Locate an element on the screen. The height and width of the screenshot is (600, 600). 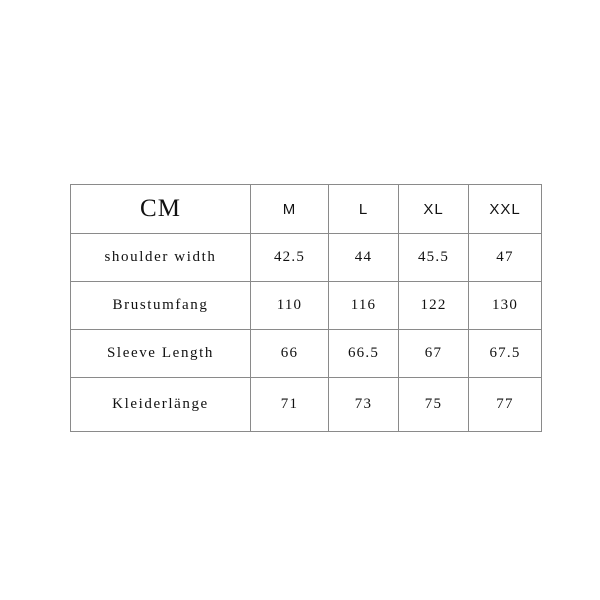
cell-shoulder-width-xl: 45.5 is located at coordinates (433, 257).